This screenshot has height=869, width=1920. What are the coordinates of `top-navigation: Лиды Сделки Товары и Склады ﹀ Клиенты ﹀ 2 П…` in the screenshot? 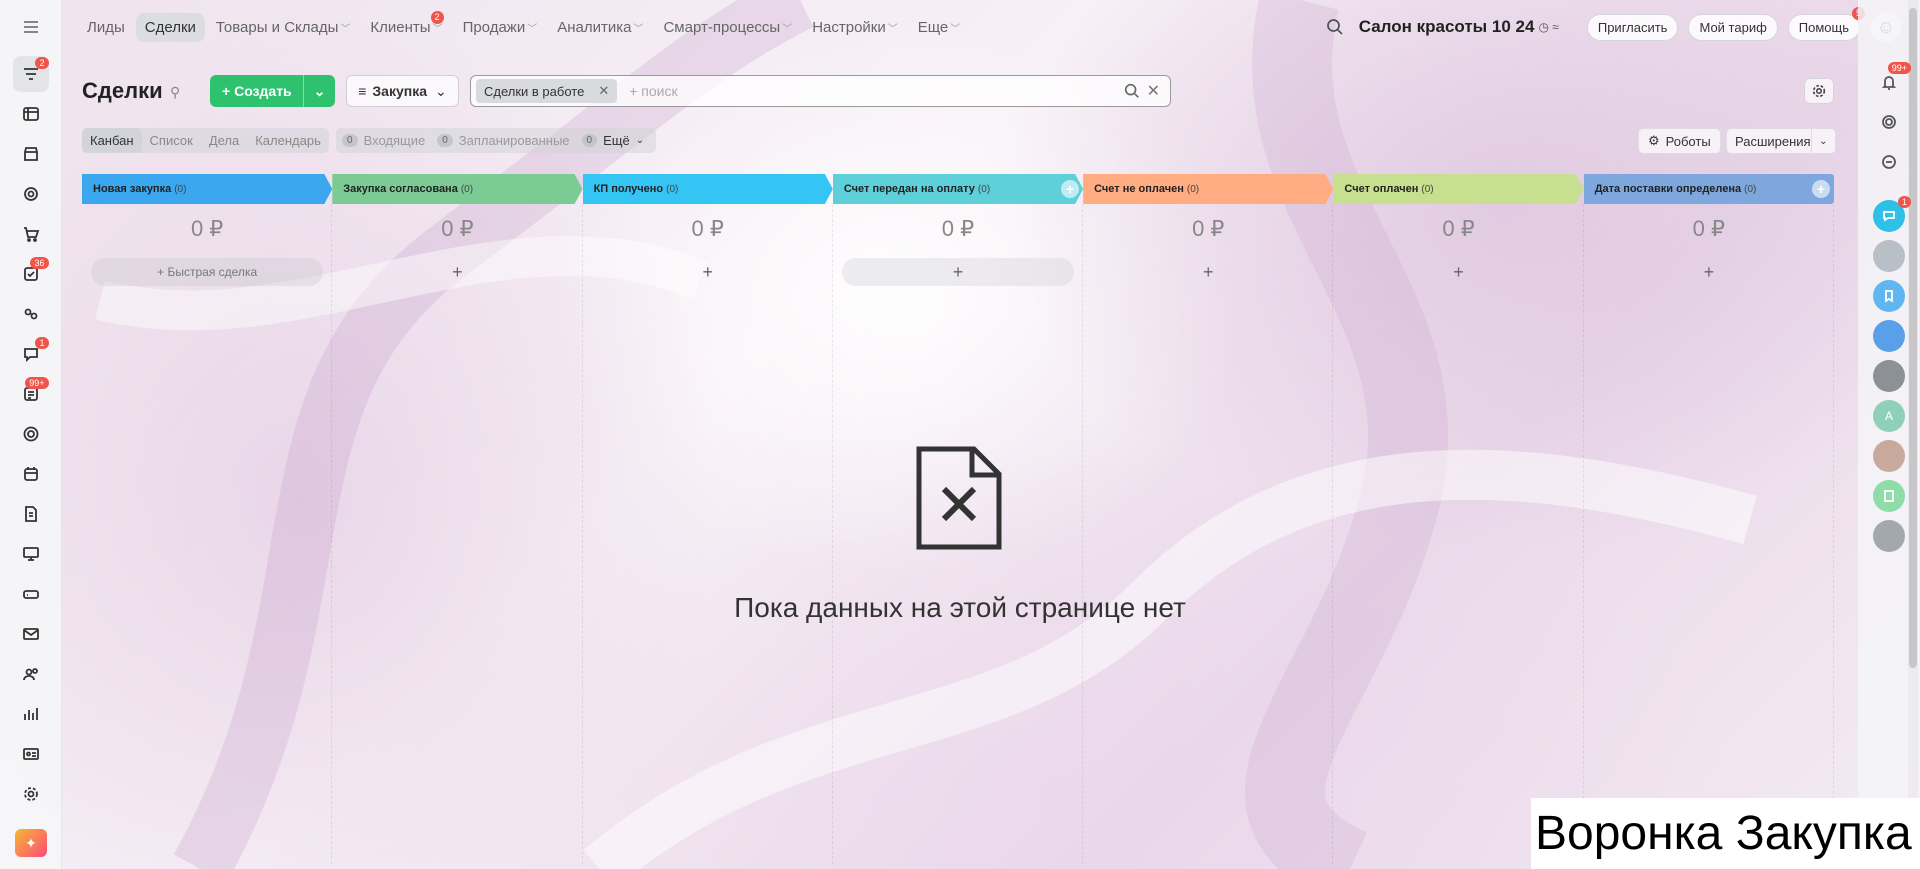 It's located at (982, 27).